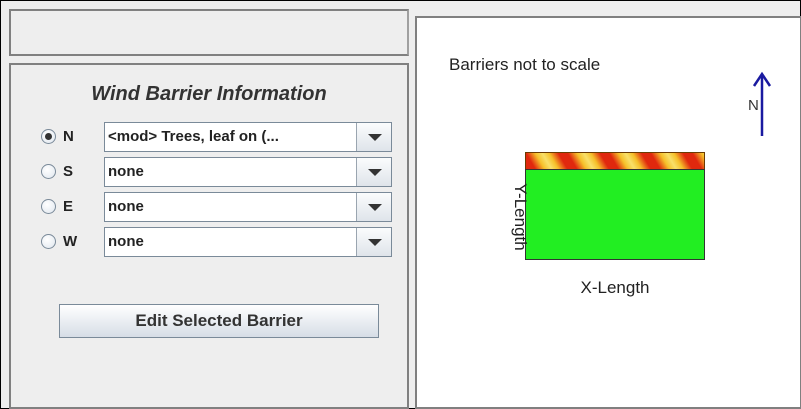  Describe the element at coordinates (248, 242) in the screenshot. I see `barrier-select-w: none` at that location.